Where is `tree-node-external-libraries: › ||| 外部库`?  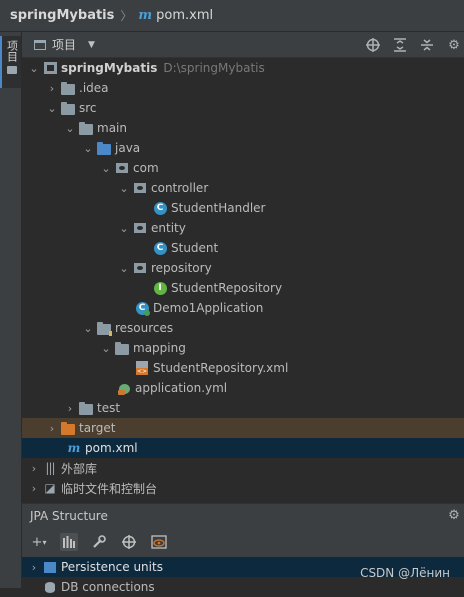 tree-node-external-libraries: › ||| 外部库 is located at coordinates (243, 468).